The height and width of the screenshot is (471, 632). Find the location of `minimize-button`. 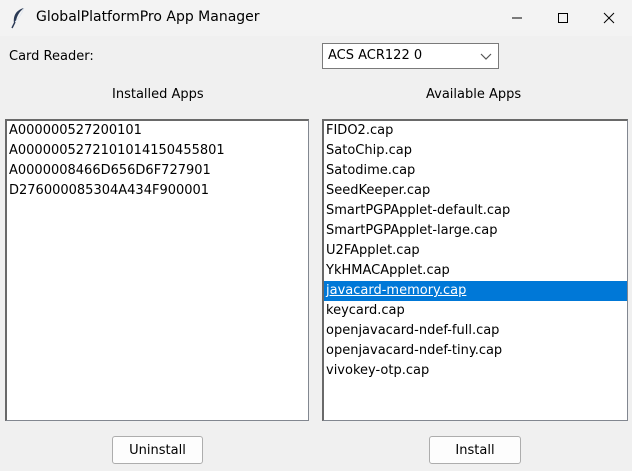

minimize-button is located at coordinates (517, 18).